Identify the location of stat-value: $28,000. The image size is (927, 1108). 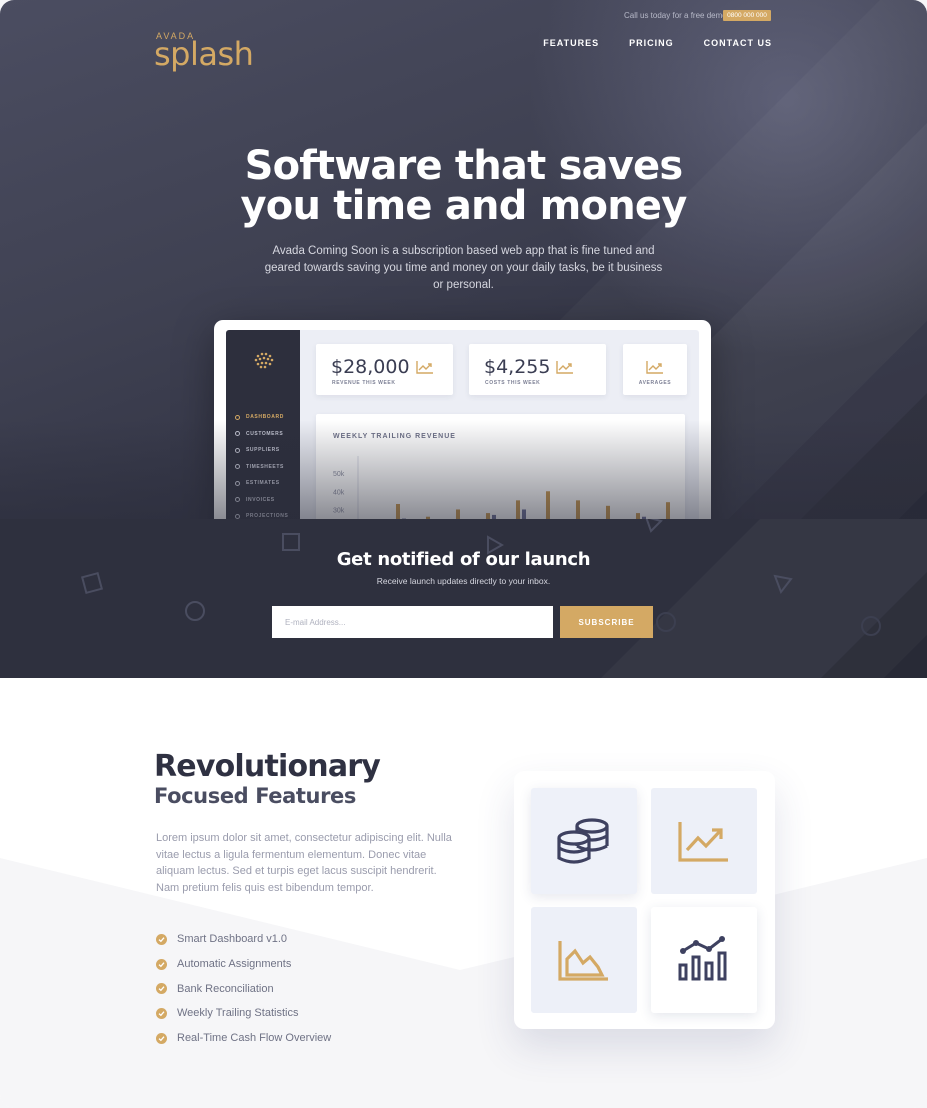
(370, 367).